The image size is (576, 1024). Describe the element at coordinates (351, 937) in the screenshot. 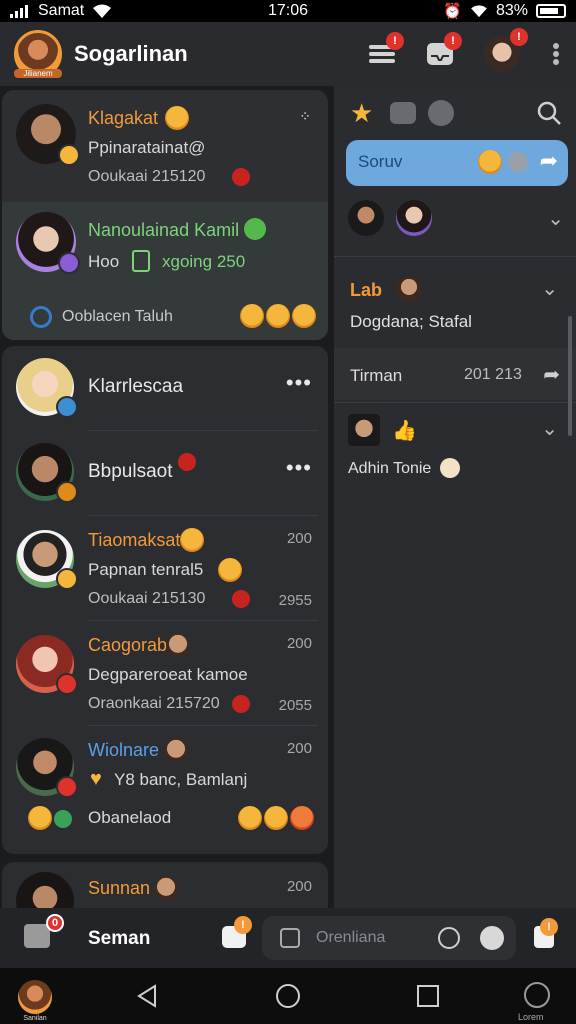

I see `search-placeholder: Orenliana` at that location.